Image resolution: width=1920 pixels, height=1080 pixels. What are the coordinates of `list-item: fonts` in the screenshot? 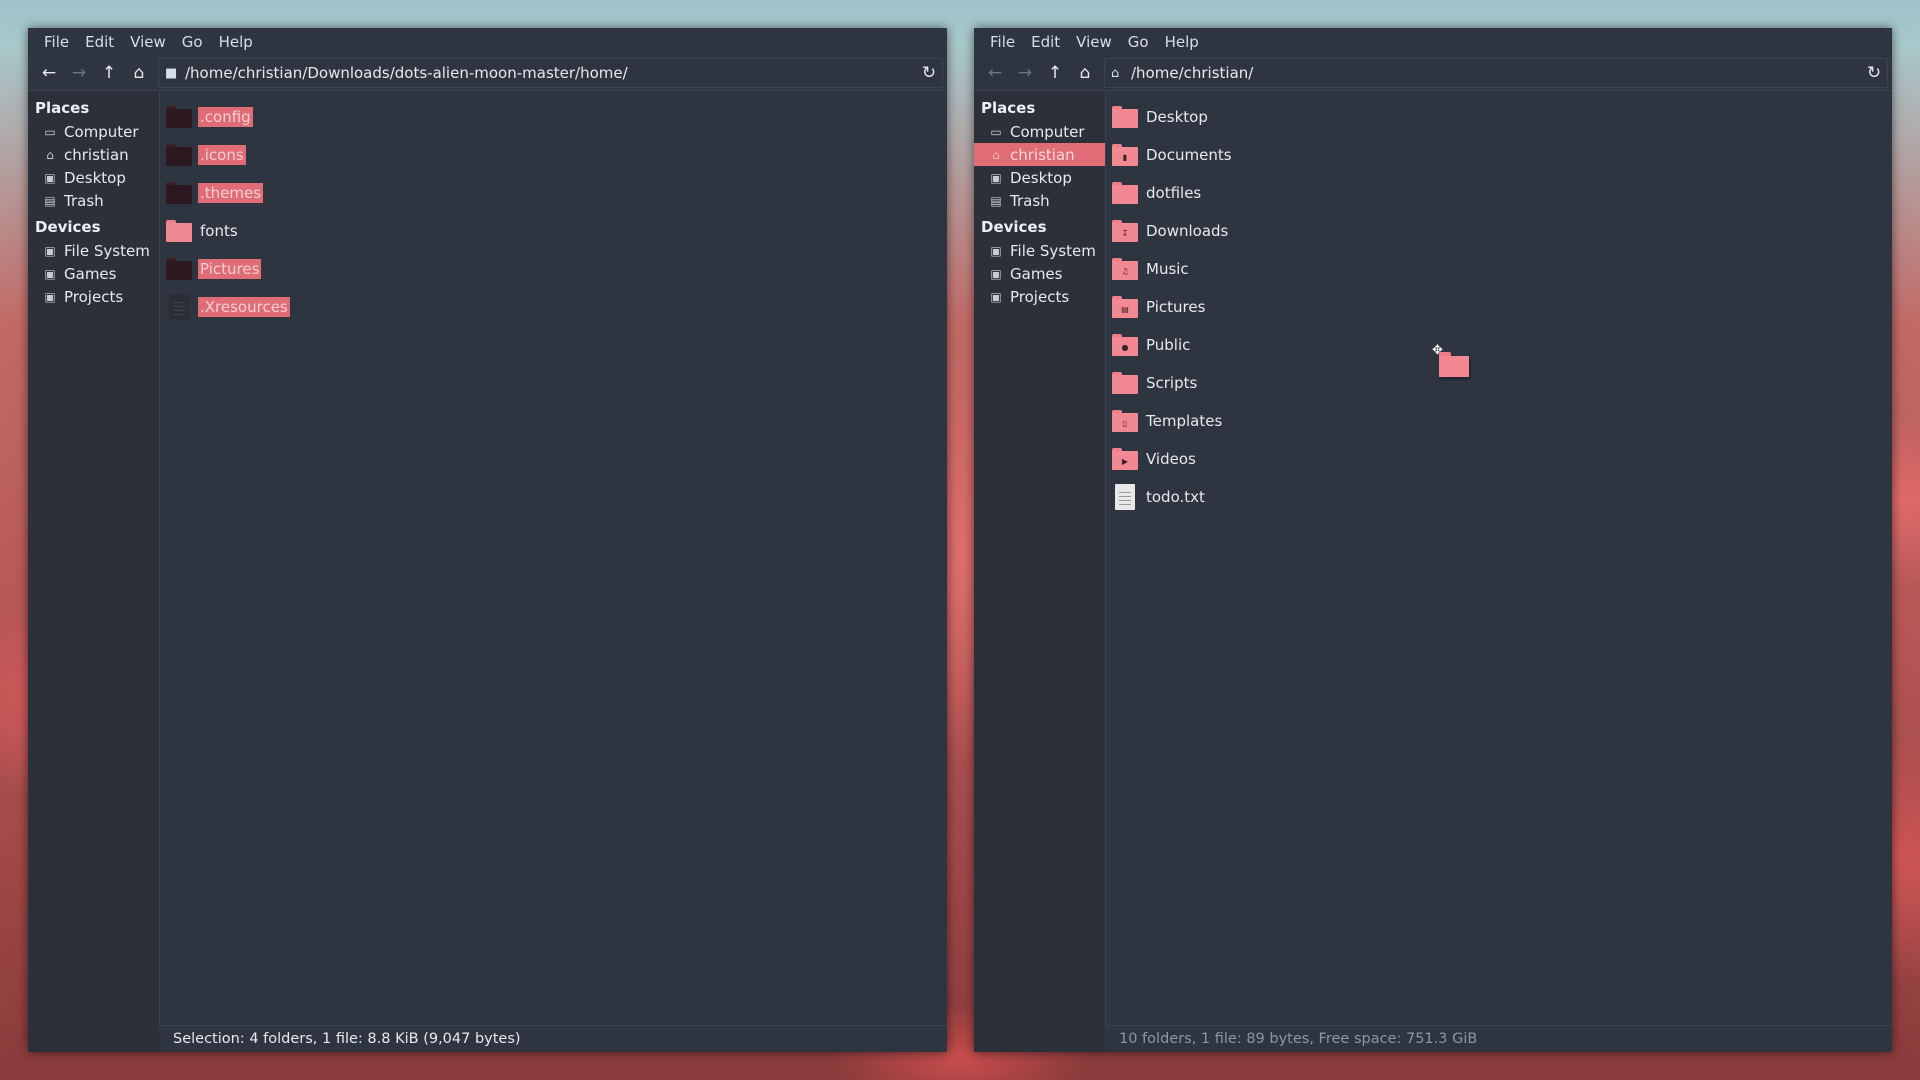 It's located at (556, 231).